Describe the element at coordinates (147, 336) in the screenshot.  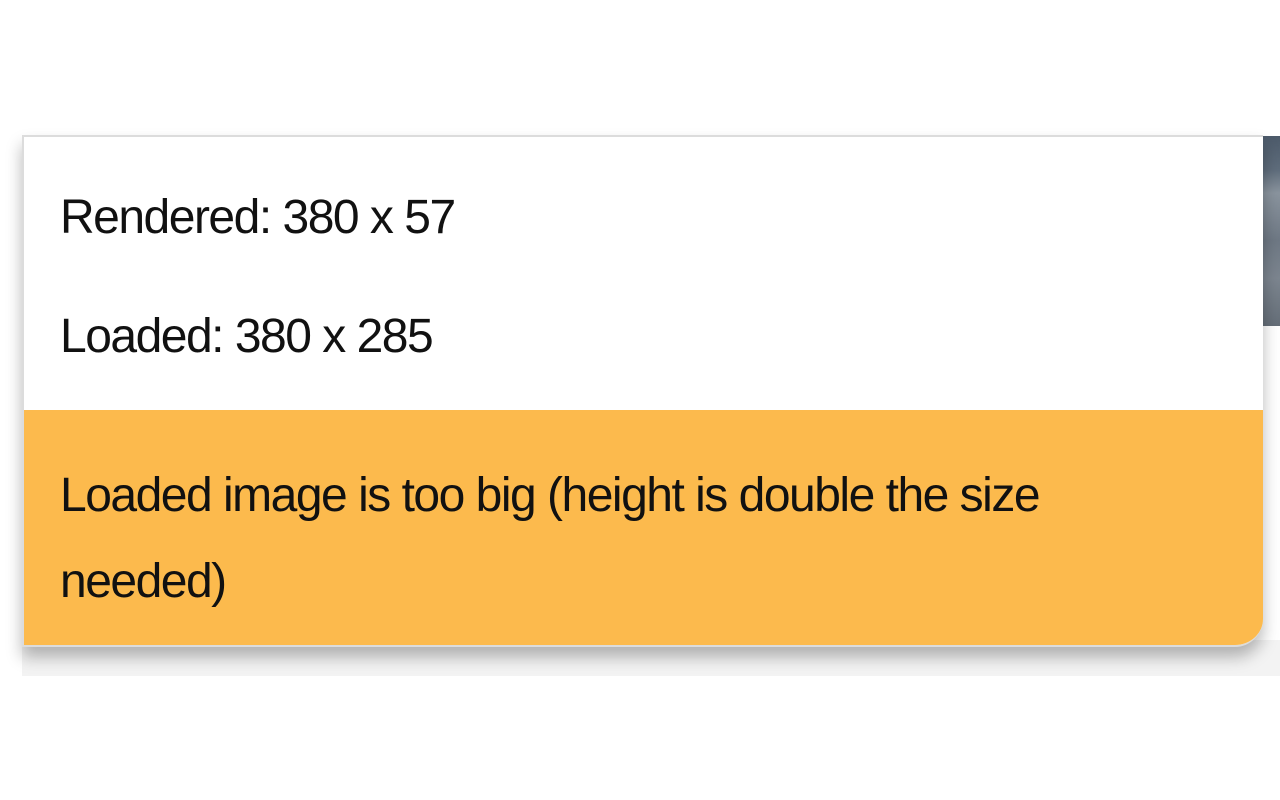
I see `loaded-size-label: Loaded:` at that location.